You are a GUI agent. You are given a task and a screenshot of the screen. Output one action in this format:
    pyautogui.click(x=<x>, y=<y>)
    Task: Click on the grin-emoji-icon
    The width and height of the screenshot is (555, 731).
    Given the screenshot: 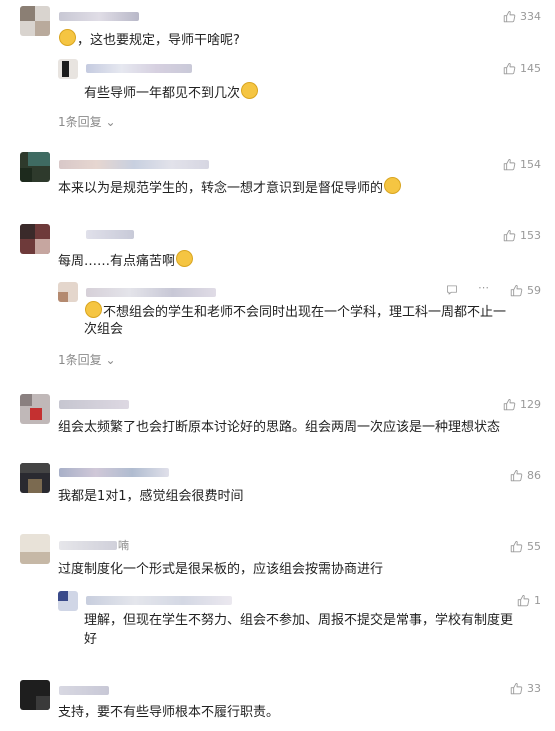 What is the action you would take?
    pyautogui.click(x=393, y=185)
    